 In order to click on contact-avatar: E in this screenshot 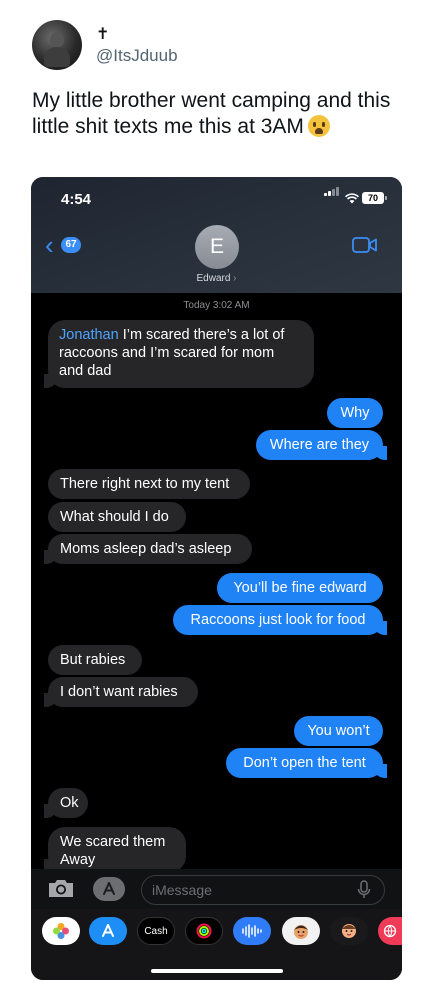, I will do `click(217, 247)`.